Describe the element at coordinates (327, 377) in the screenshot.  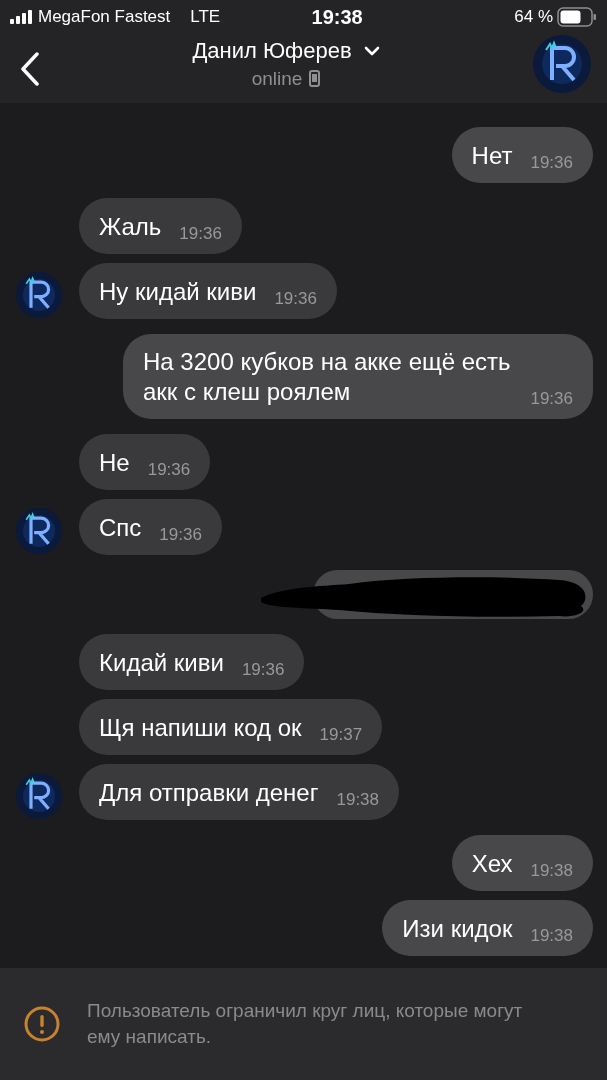
I see `message-text: На 3200 кубков на акке ещё есть акк с клеш роялем` at that location.